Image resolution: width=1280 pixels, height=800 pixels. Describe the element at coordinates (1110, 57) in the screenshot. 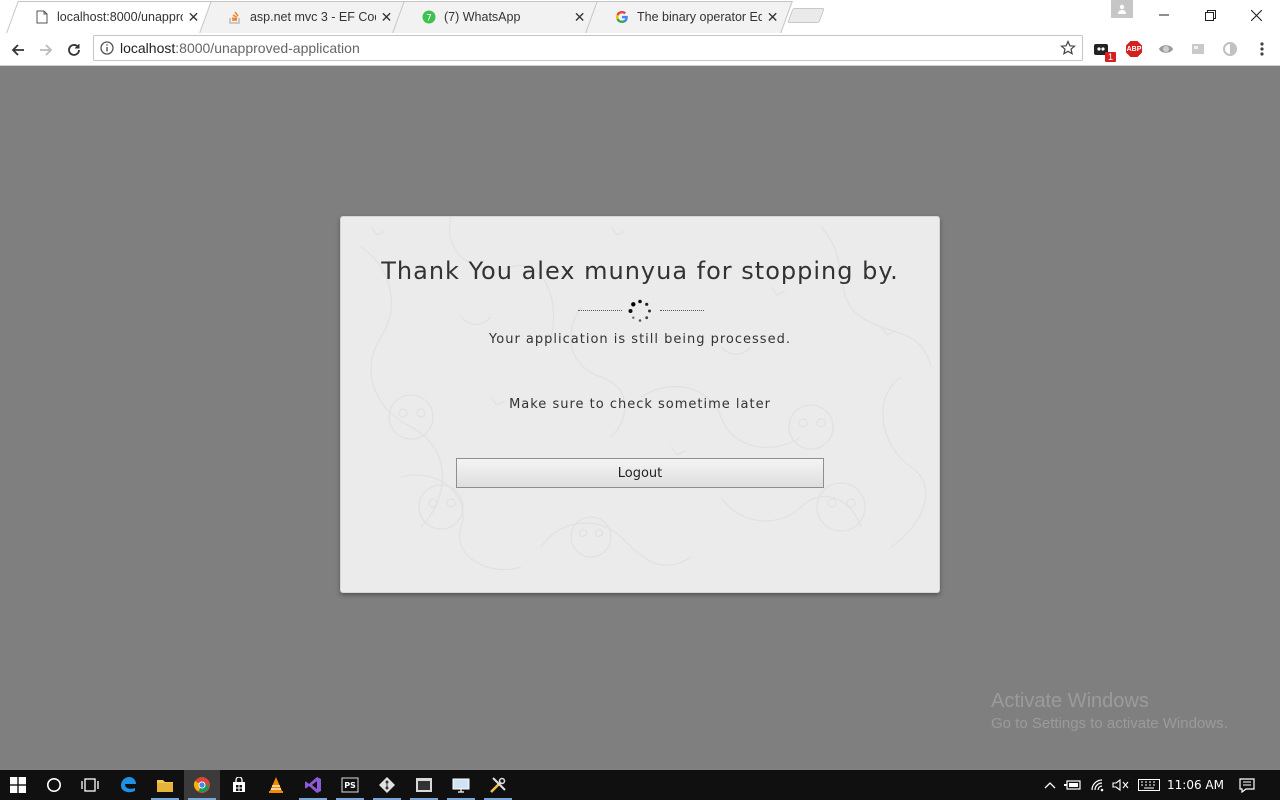

I see `extension-badge: 1` at that location.